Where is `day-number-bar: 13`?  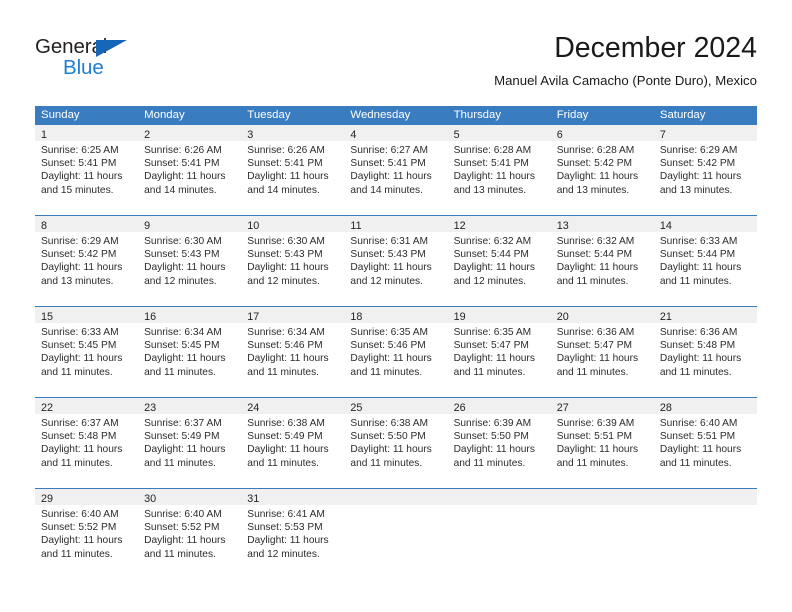 day-number-bar: 13 is located at coordinates (602, 224).